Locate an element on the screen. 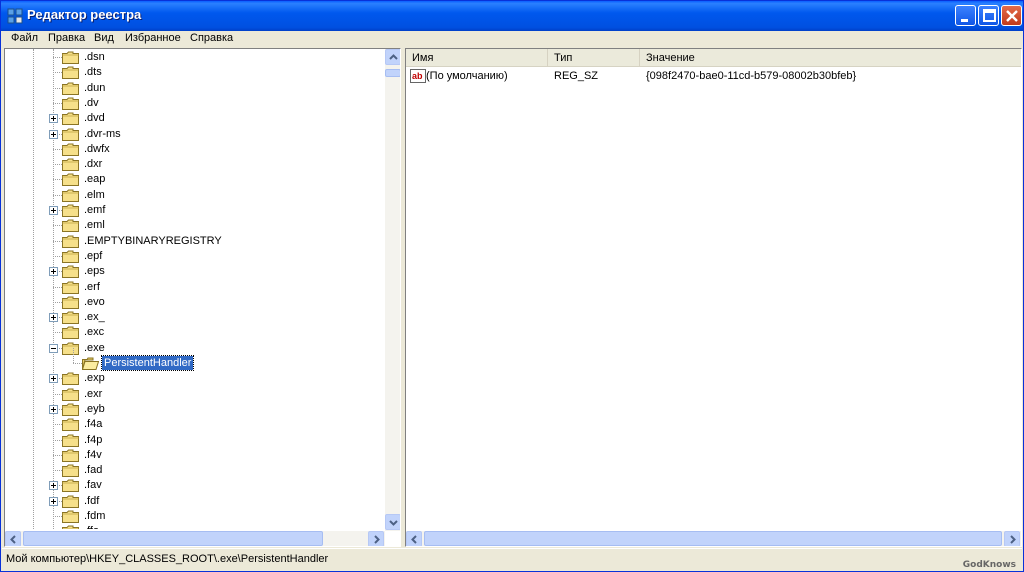 The image size is (1024, 572). tree-node: .exr is located at coordinates (195, 394).